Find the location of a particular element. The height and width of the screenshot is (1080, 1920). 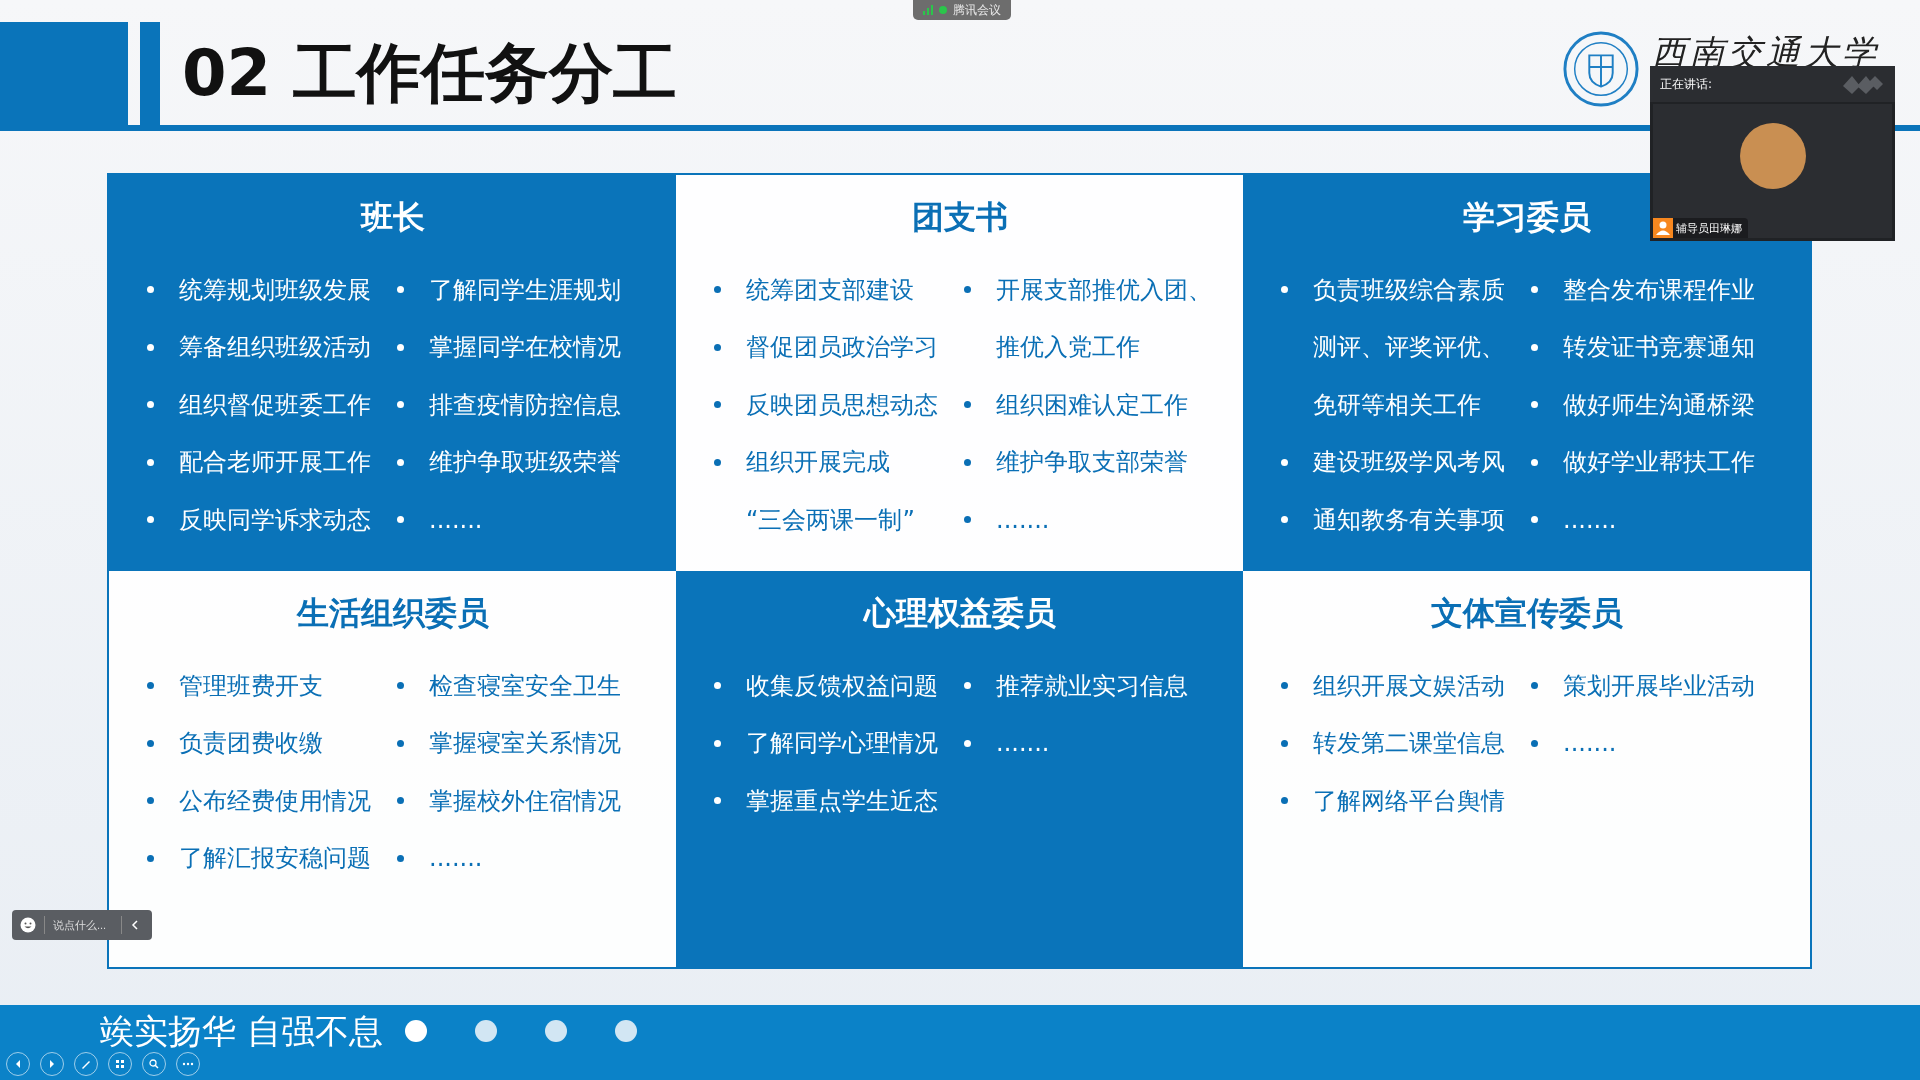

duty-item: 公布经费使用情况 is located at coordinates (275, 801).